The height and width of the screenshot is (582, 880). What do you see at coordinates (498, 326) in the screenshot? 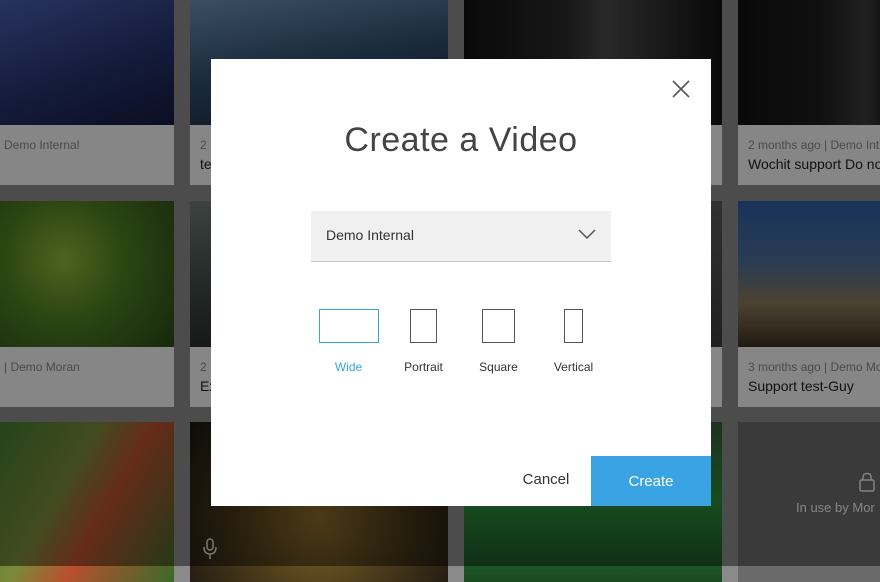
I see `square-frame-icon` at bounding box center [498, 326].